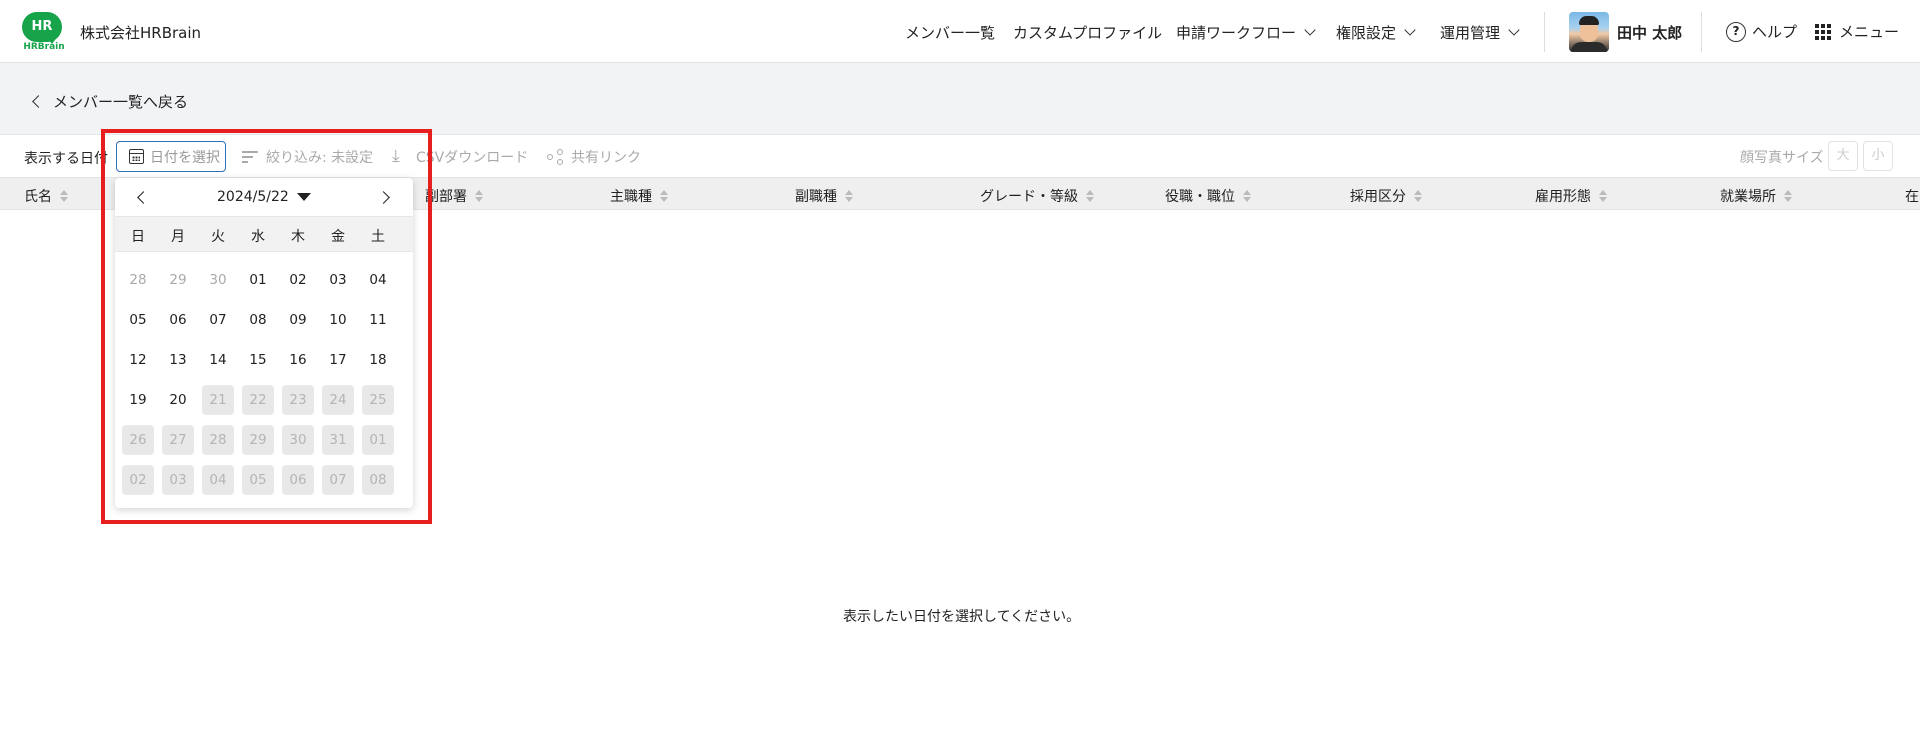 The image size is (1920, 737). I want to click on column-employment-type: 雇用形態, so click(1571, 196).